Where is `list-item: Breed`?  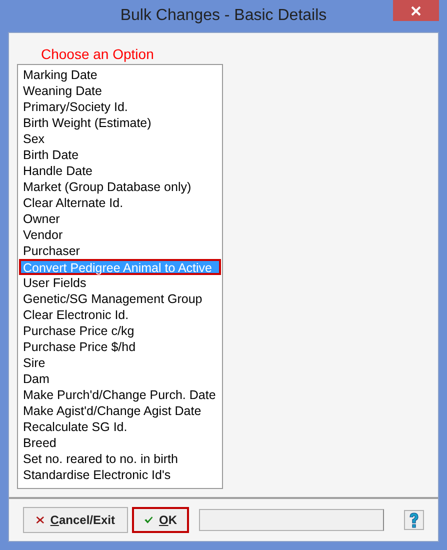
list-item: Breed is located at coordinates (120, 443).